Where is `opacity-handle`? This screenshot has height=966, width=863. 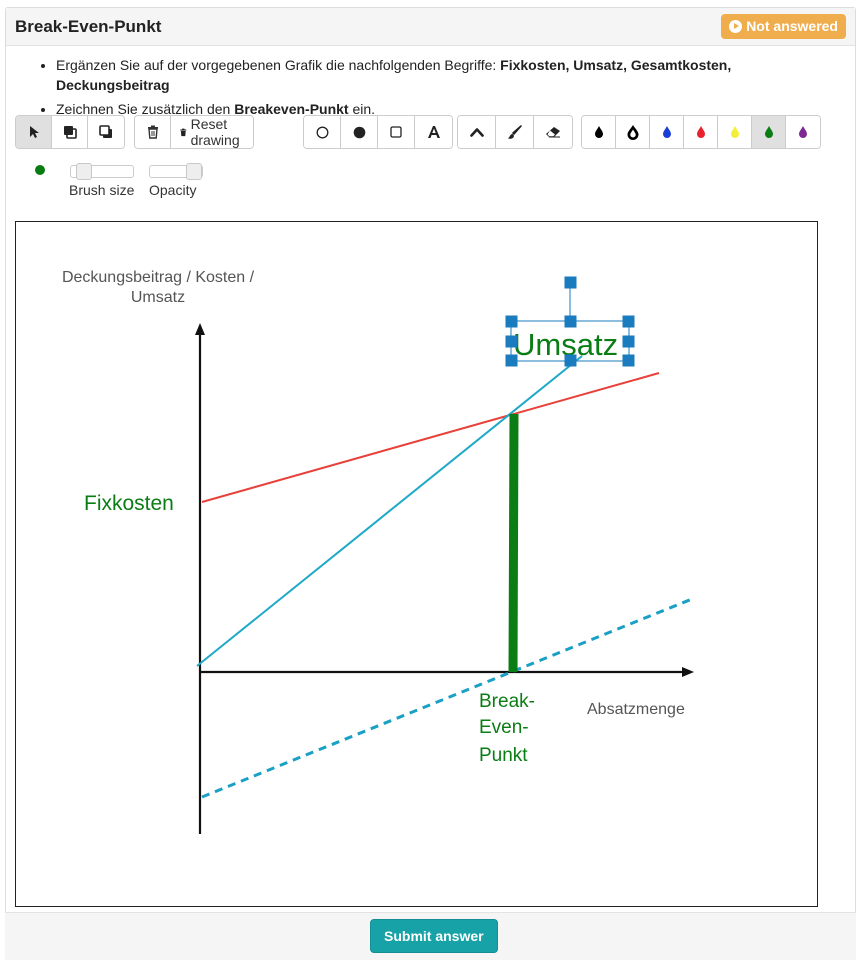
opacity-handle is located at coordinates (194, 171).